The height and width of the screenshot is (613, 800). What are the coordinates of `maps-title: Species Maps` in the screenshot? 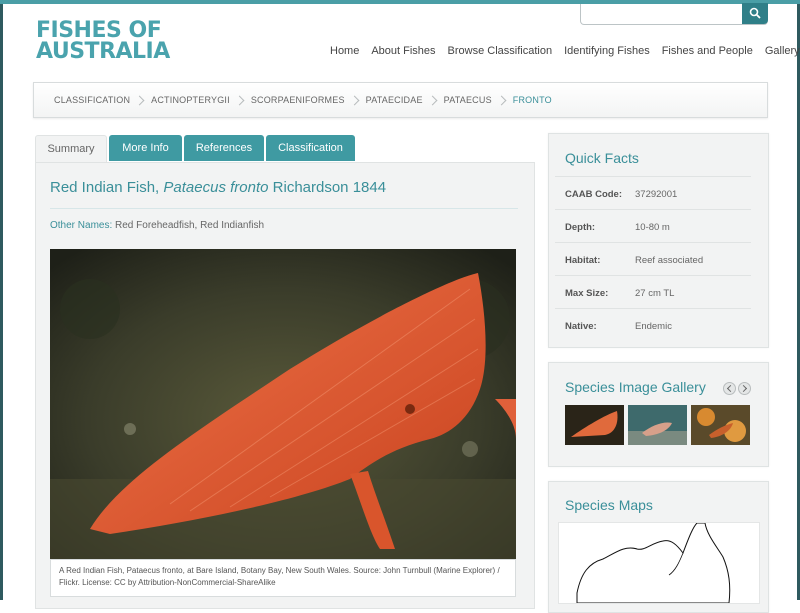 It's located at (609, 505).